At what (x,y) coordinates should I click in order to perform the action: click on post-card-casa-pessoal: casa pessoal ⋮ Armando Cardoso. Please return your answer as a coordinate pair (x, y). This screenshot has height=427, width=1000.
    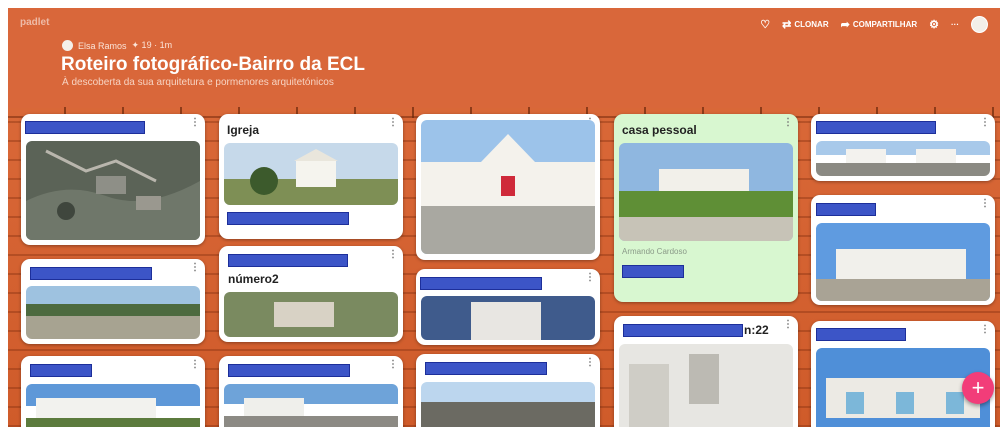
    Looking at the image, I should click on (706, 208).